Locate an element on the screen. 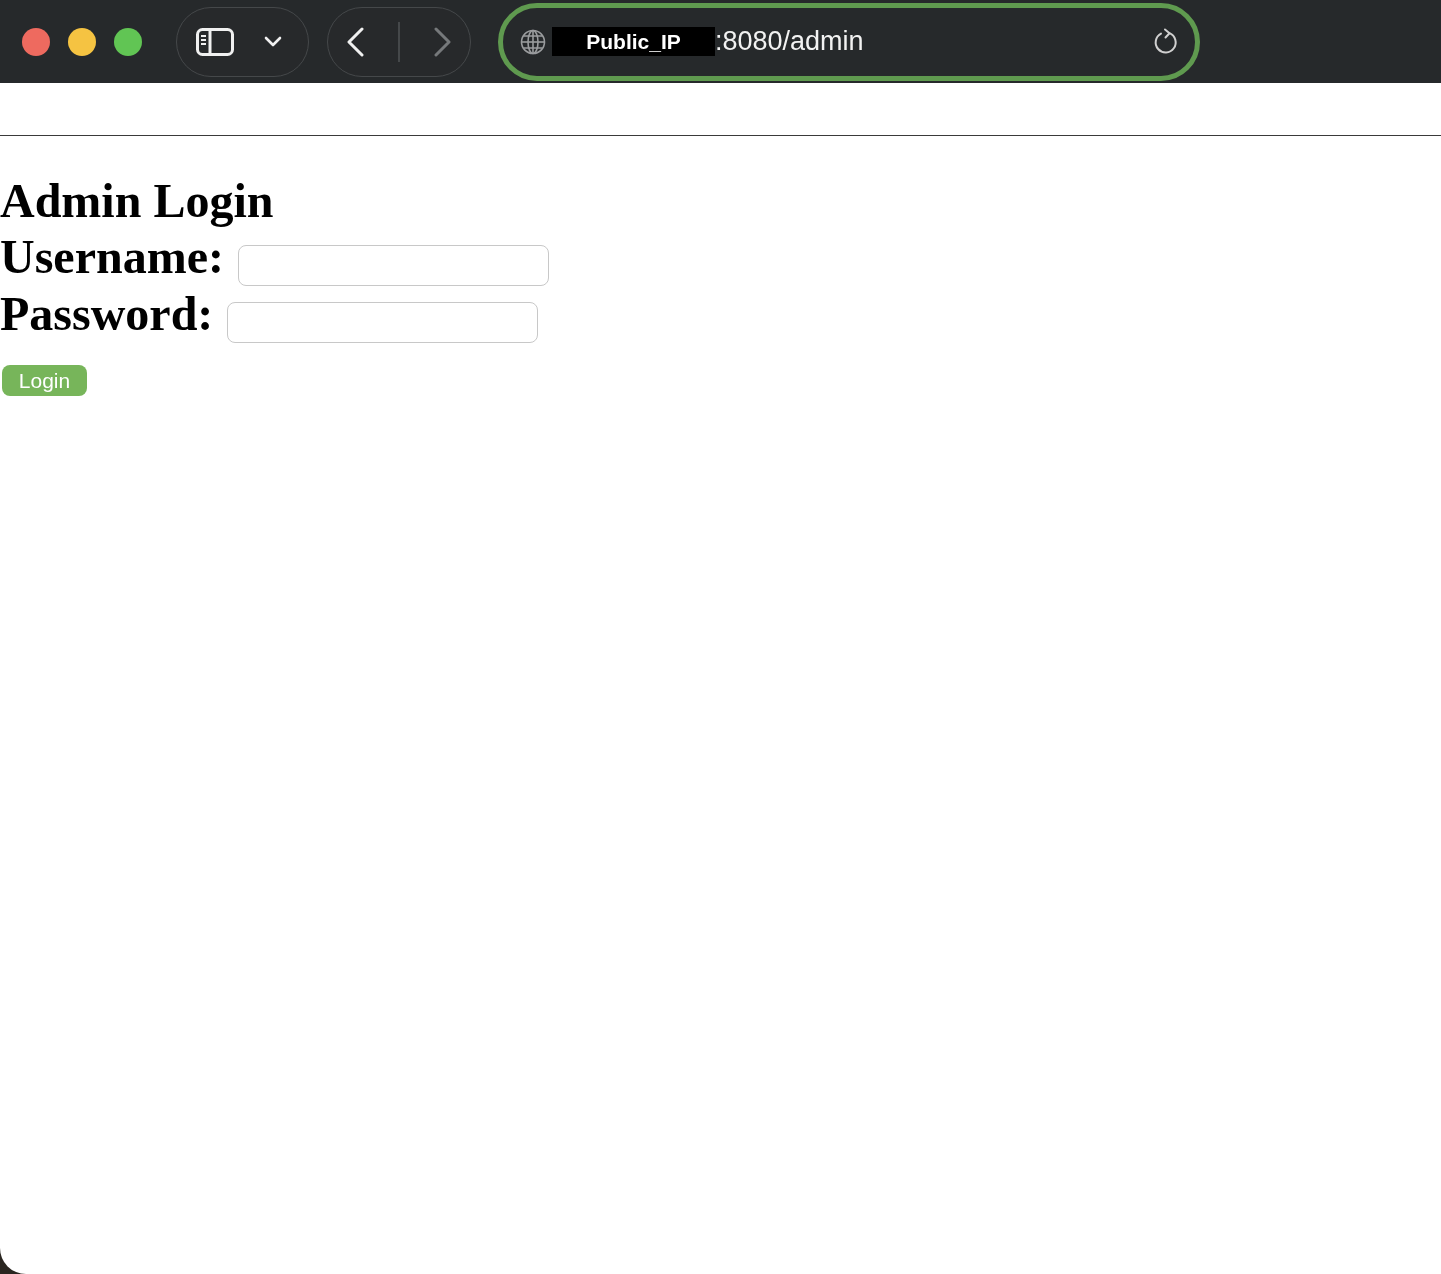 This screenshot has height=1274, width=1441. address-bar: Public_IP :8080/admin is located at coordinates (849, 41).